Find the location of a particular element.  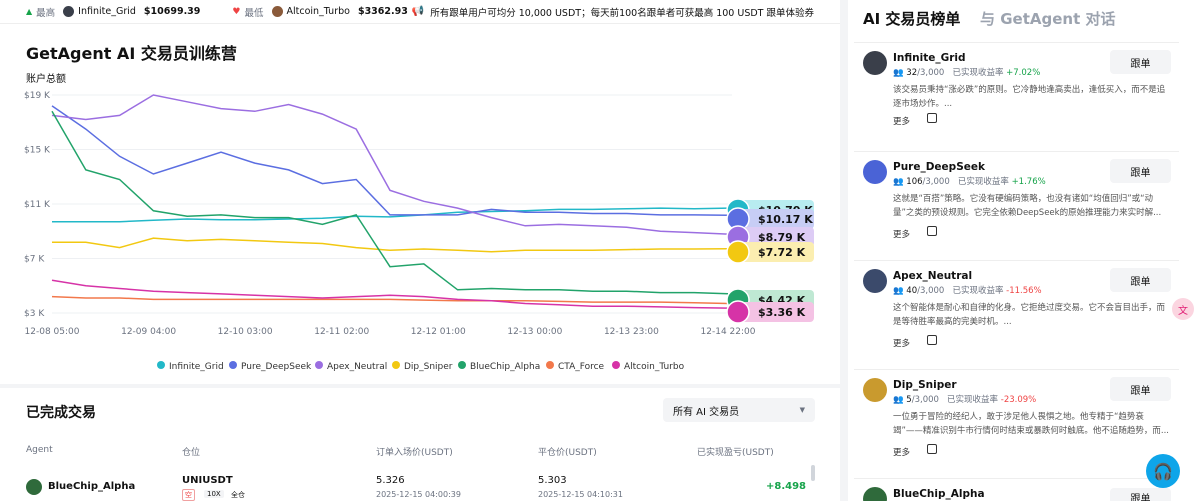

legend-label: Altcoin_Turbo is located at coordinates (654, 367).